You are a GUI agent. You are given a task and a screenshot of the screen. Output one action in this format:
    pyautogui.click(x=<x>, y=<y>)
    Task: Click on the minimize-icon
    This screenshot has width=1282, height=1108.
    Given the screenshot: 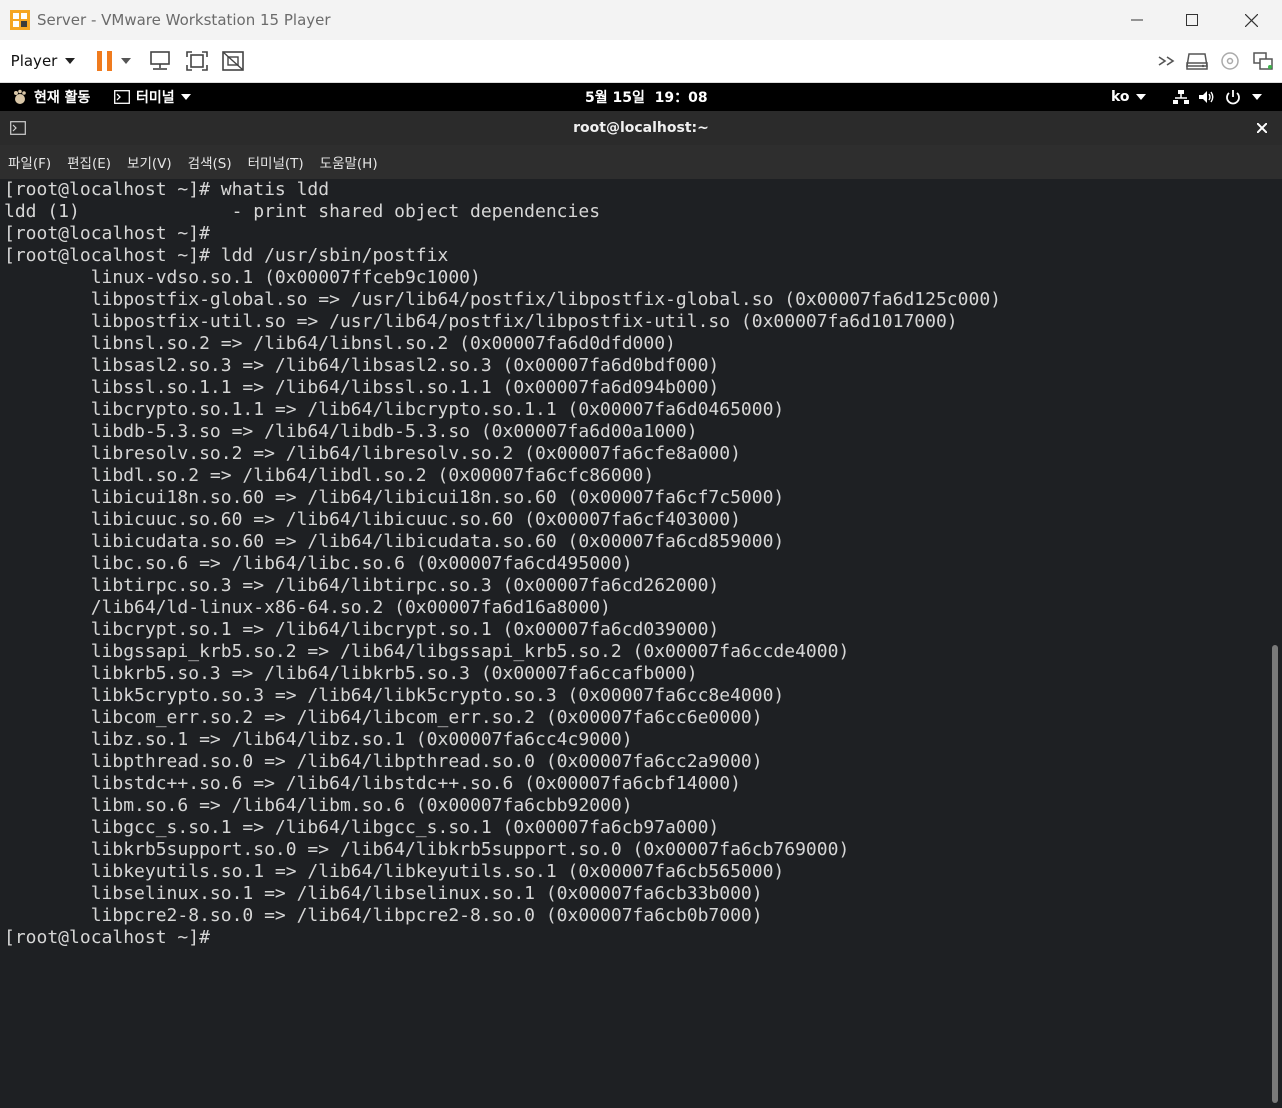 What is the action you would take?
    pyautogui.click(x=1137, y=20)
    